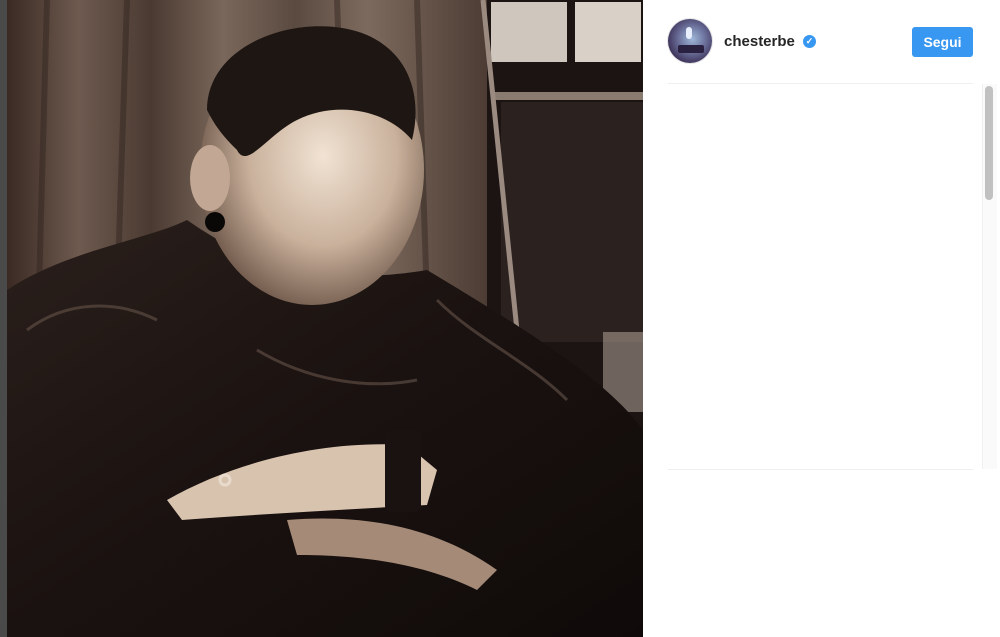  Describe the element at coordinates (821, 41) in the screenshot. I see `post-header: chesterbe ✓ Segui` at that location.